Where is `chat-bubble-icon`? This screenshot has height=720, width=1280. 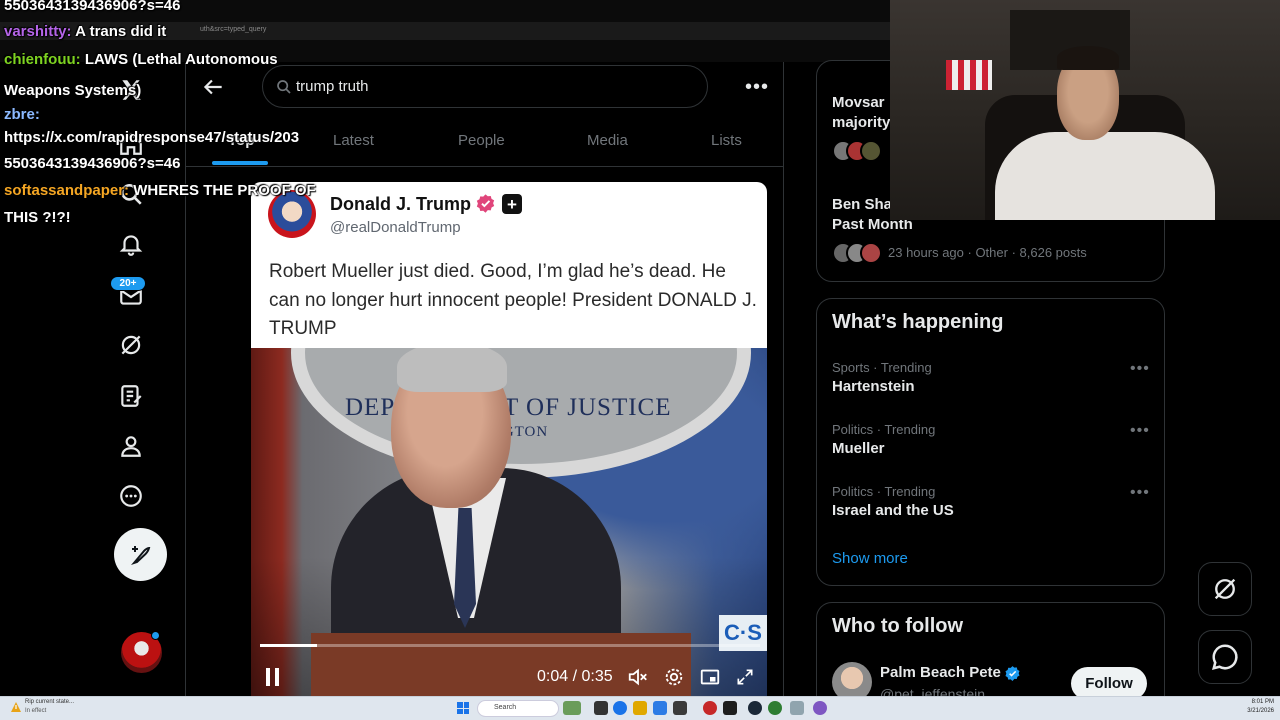
chat-bubble-icon is located at coordinates (1224, 657).